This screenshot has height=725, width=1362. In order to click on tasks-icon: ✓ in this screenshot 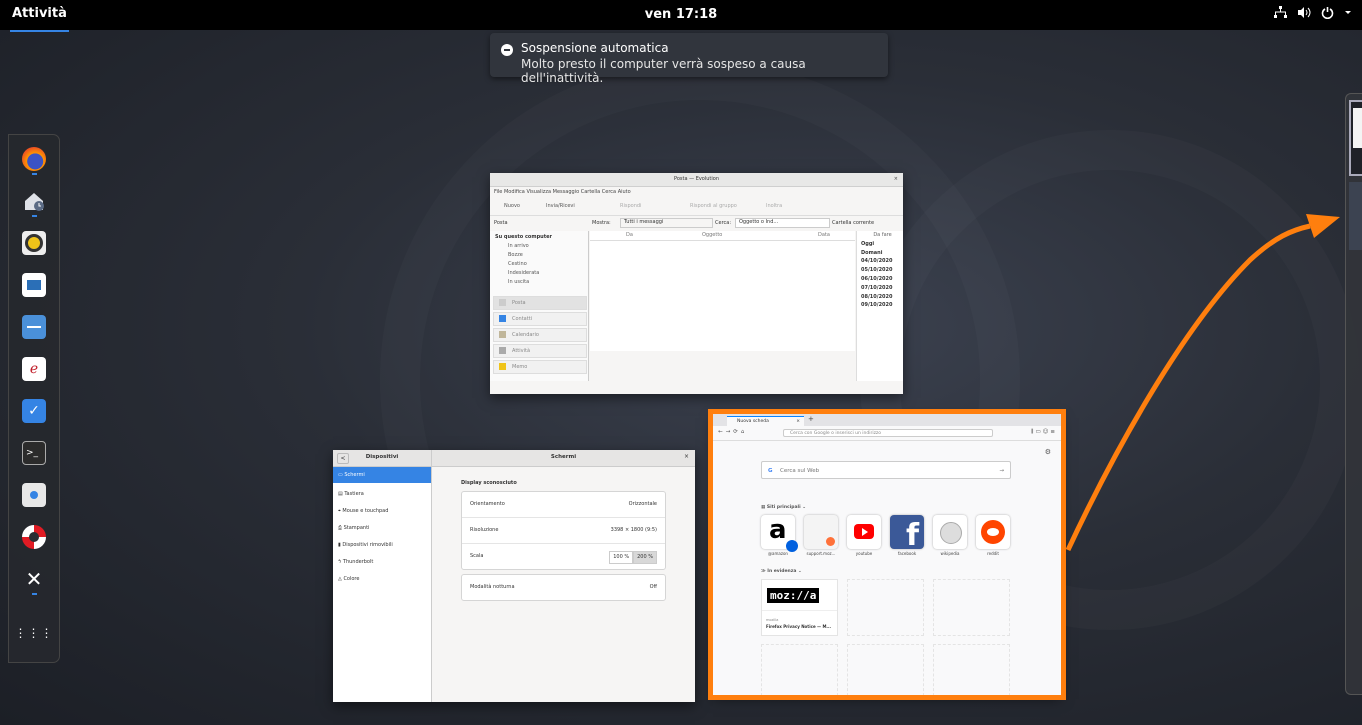, I will do `click(34, 411)`.